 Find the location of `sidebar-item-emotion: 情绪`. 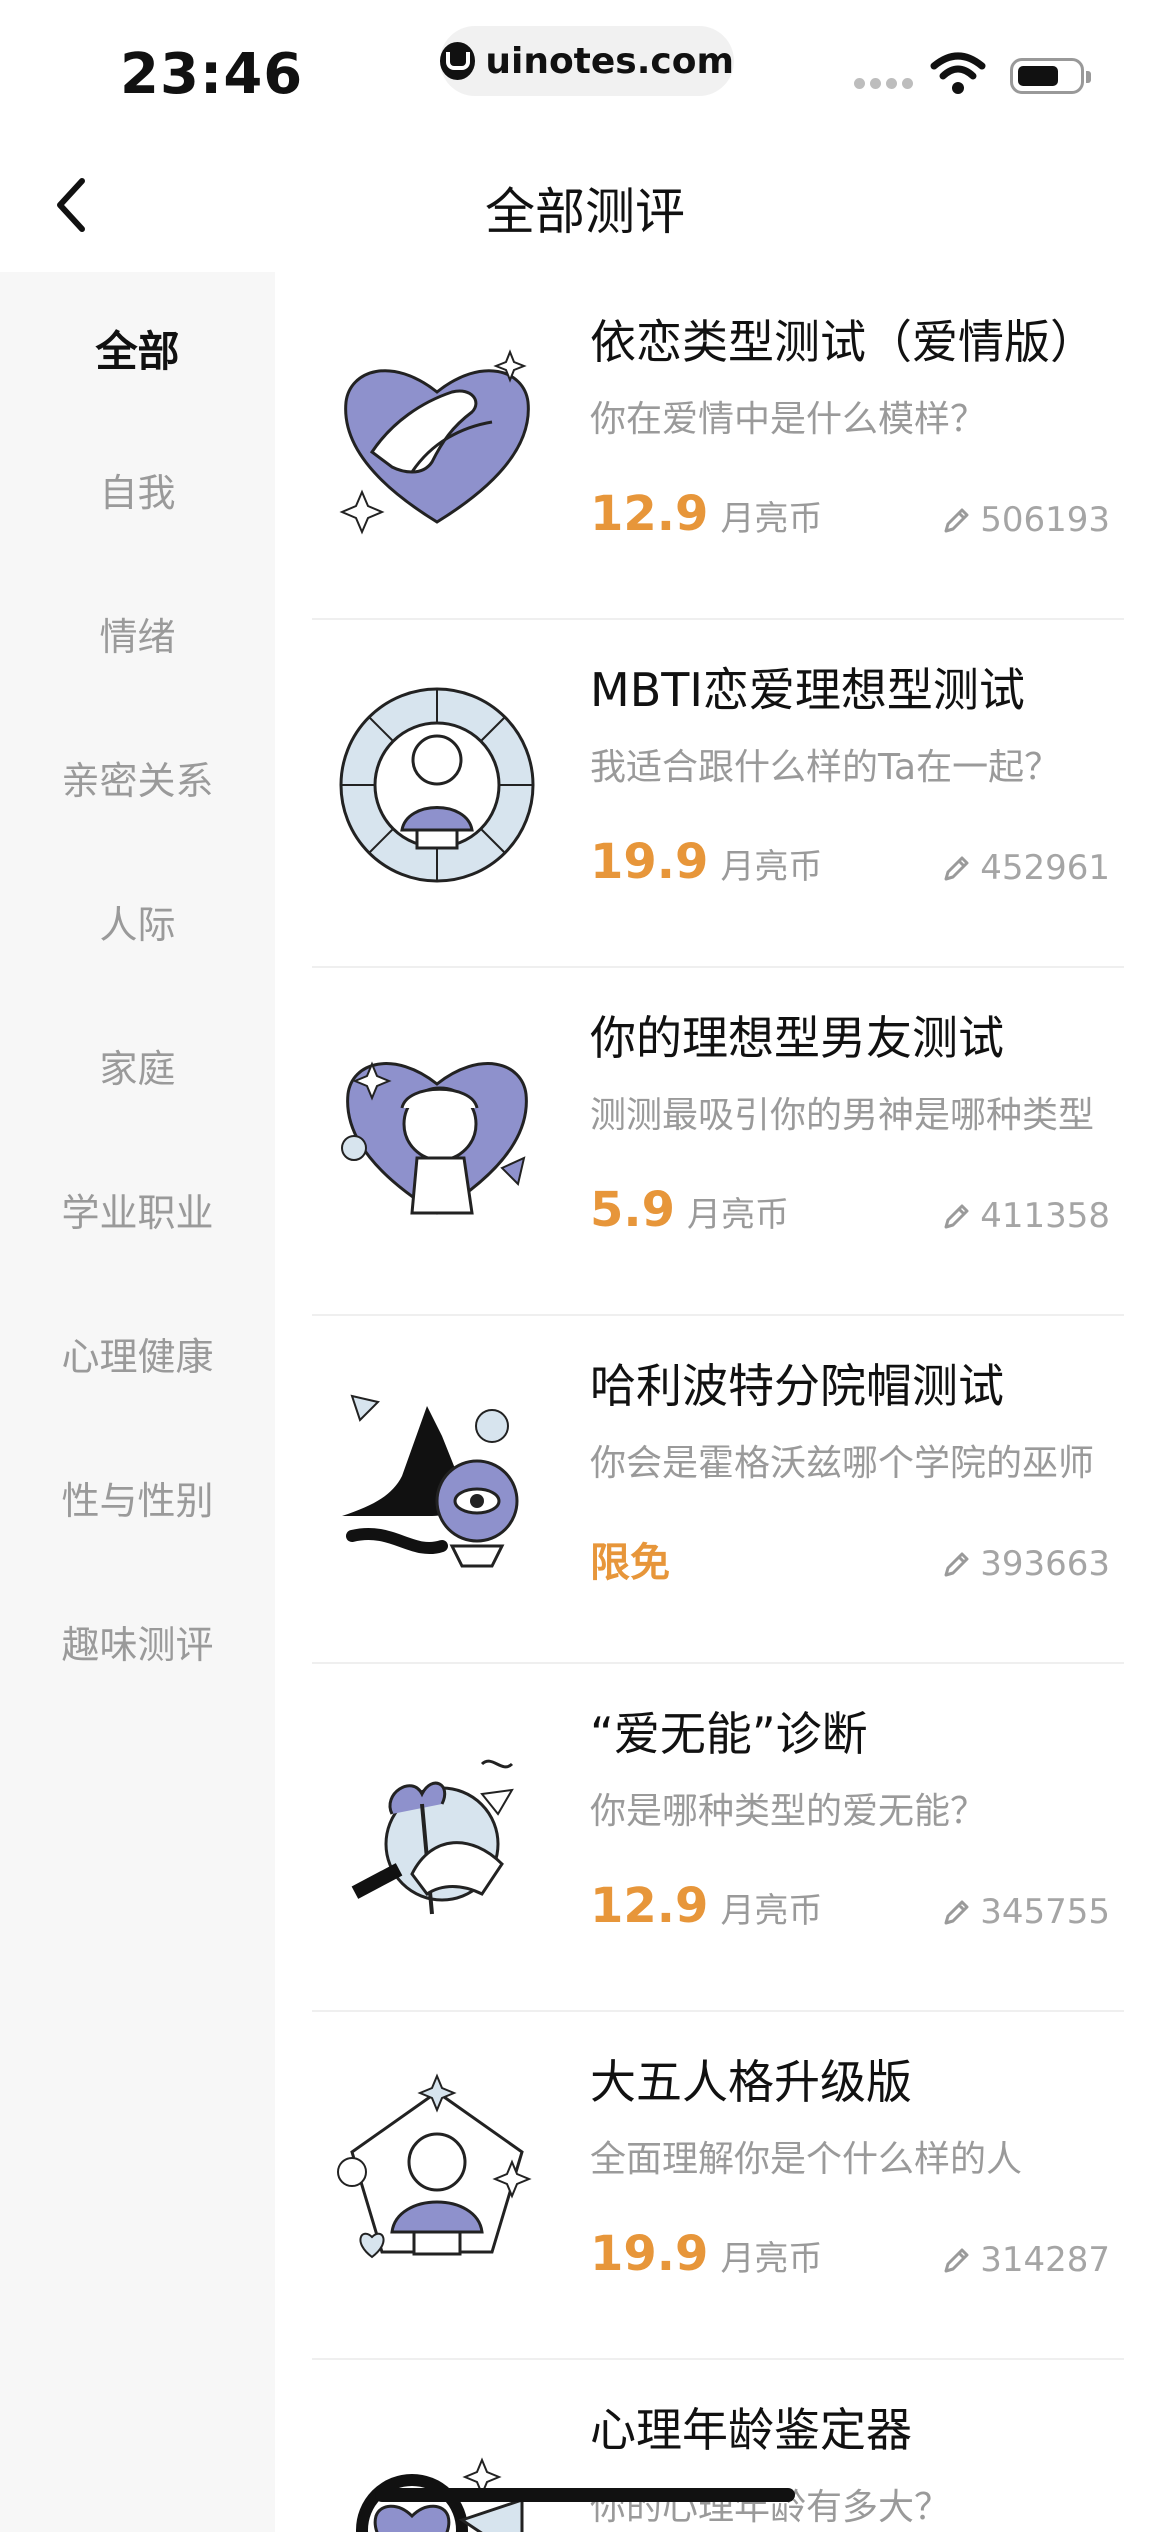

sidebar-item-emotion: 情绪 is located at coordinates (137, 633).